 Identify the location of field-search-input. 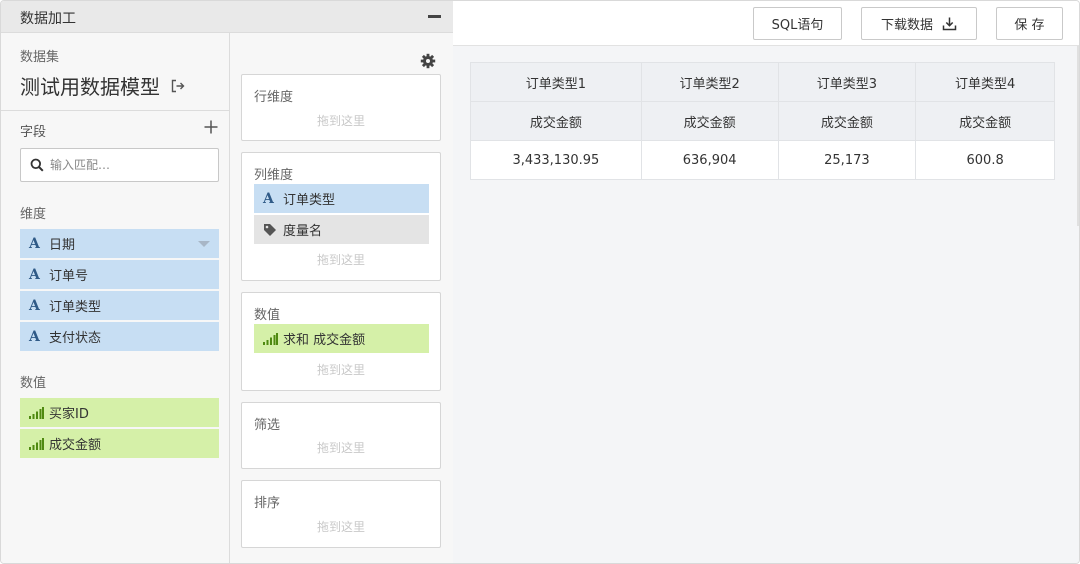
(130, 165).